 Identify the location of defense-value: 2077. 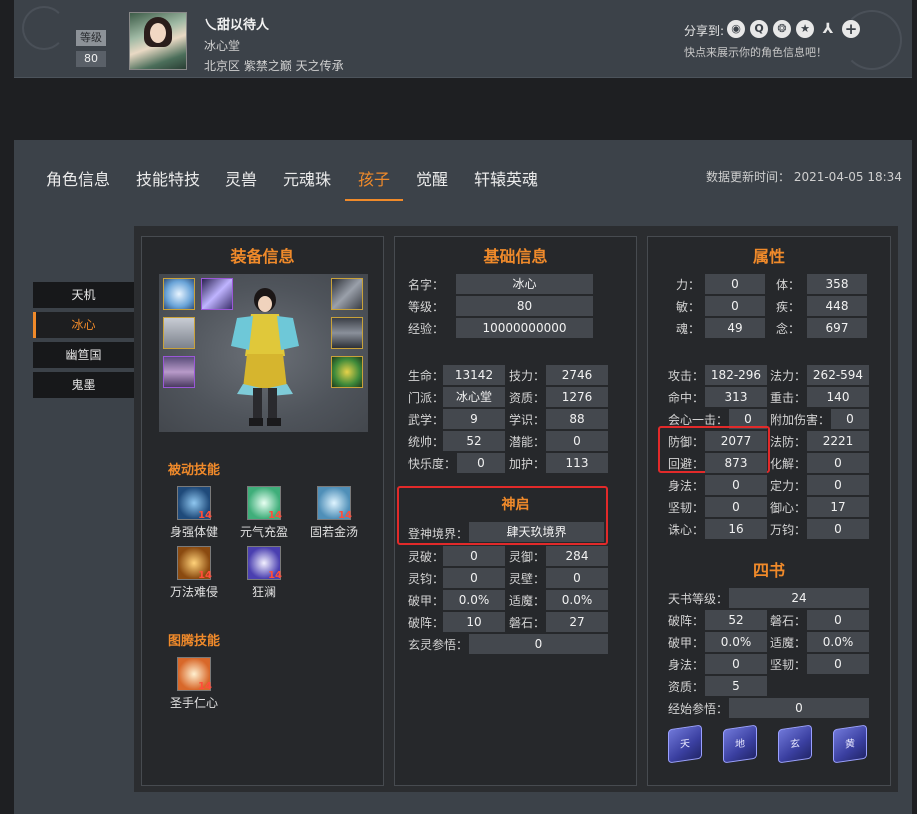
(736, 441).